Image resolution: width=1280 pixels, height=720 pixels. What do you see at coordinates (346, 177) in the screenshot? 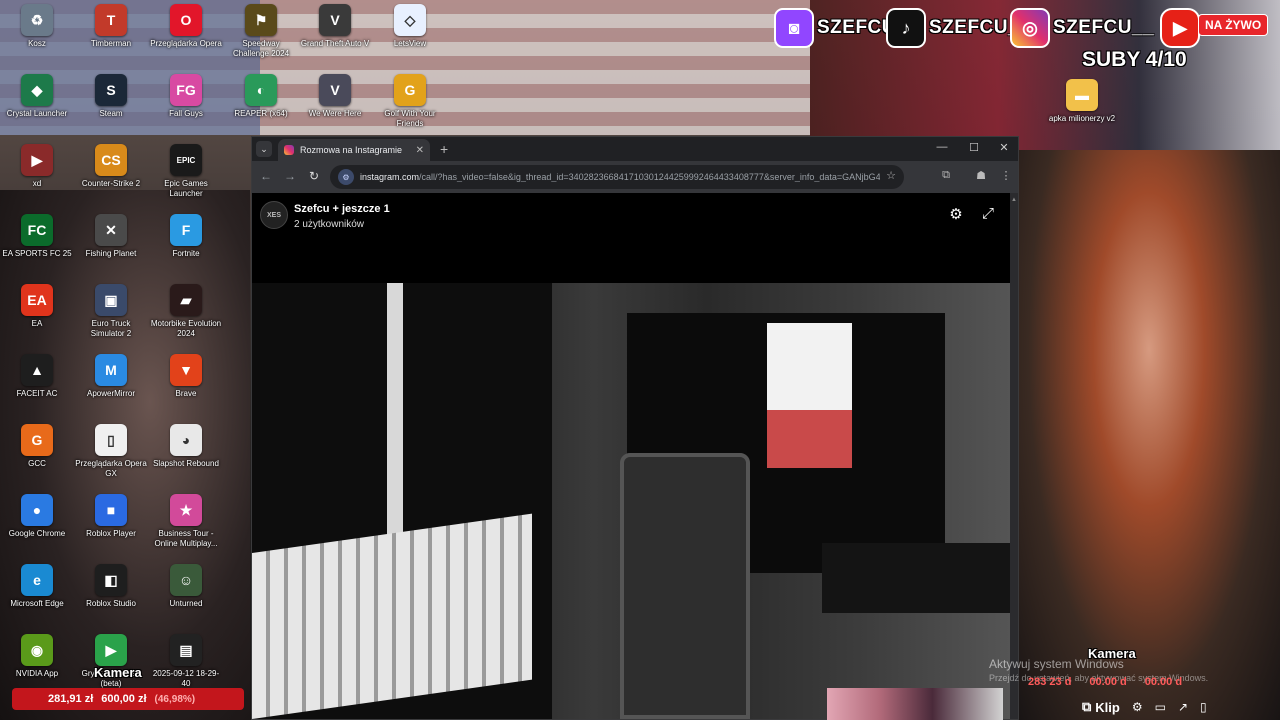
I see `site-info-icon: ⚙` at bounding box center [346, 177].